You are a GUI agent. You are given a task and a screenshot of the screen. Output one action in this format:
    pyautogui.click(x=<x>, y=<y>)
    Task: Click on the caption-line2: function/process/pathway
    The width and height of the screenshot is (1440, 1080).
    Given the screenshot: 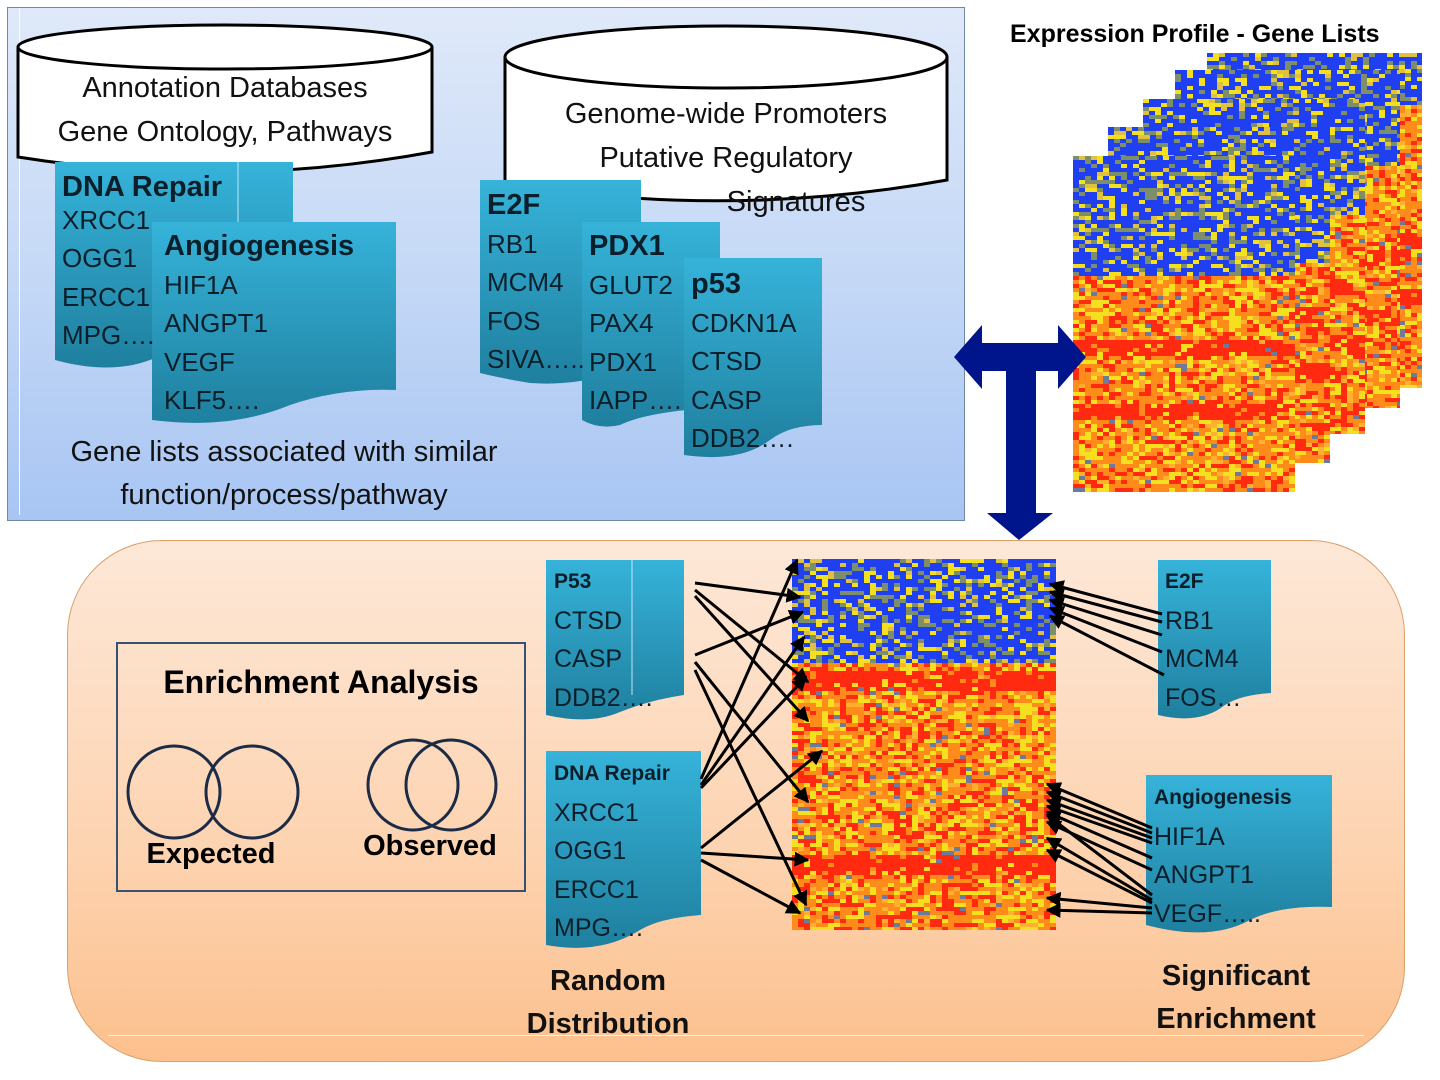 What is the action you would take?
    pyautogui.click(x=284, y=495)
    